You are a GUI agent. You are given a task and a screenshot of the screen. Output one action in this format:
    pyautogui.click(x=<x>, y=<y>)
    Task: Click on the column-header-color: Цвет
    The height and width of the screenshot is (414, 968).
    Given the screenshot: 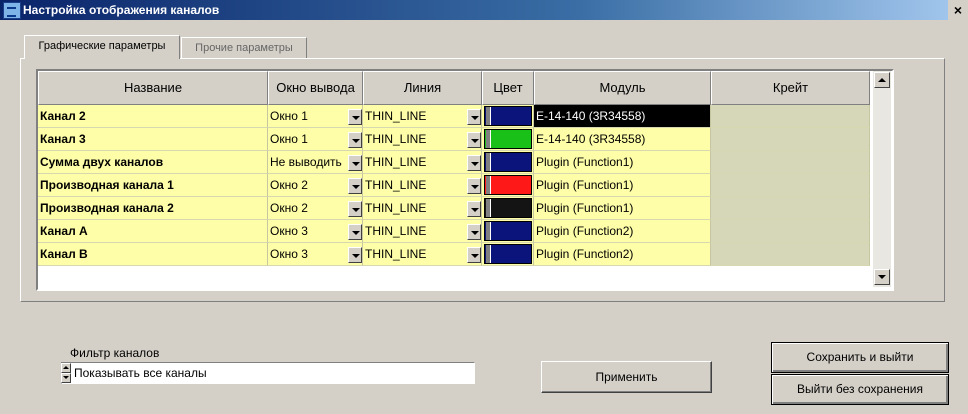 What is the action you would take?
    pyautogui.click(x=508, y=88)
    